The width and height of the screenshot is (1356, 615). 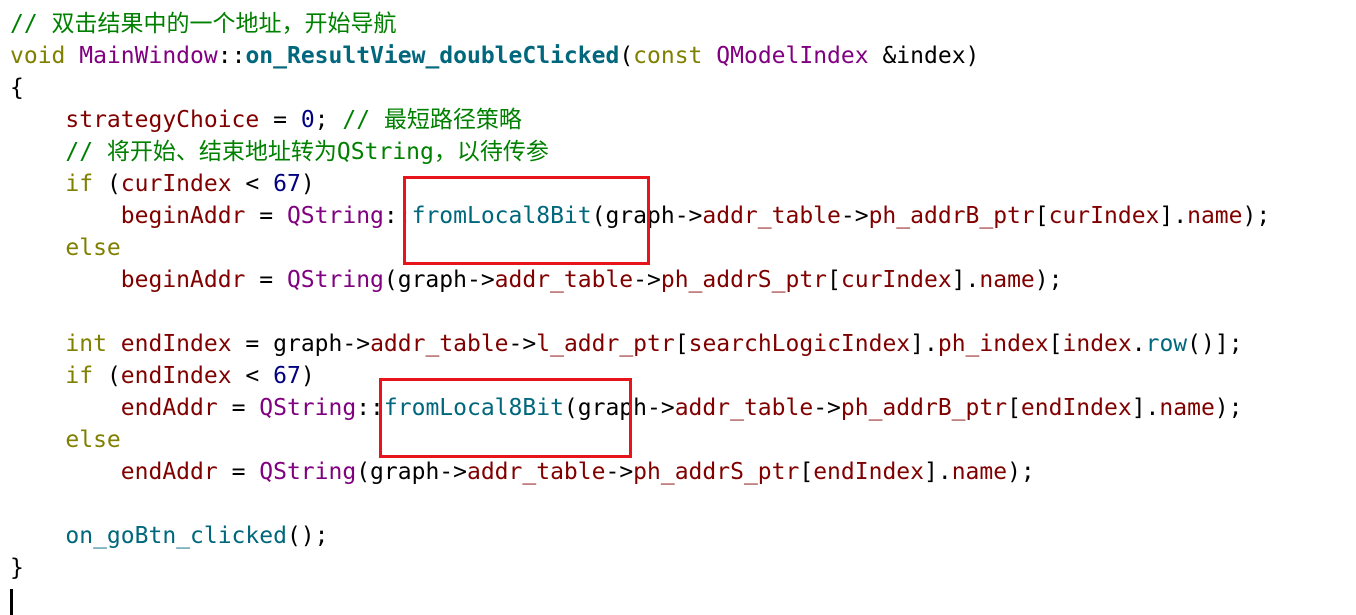 I want to click on code-token-type: MainWindow, so click(x=148, y=56).